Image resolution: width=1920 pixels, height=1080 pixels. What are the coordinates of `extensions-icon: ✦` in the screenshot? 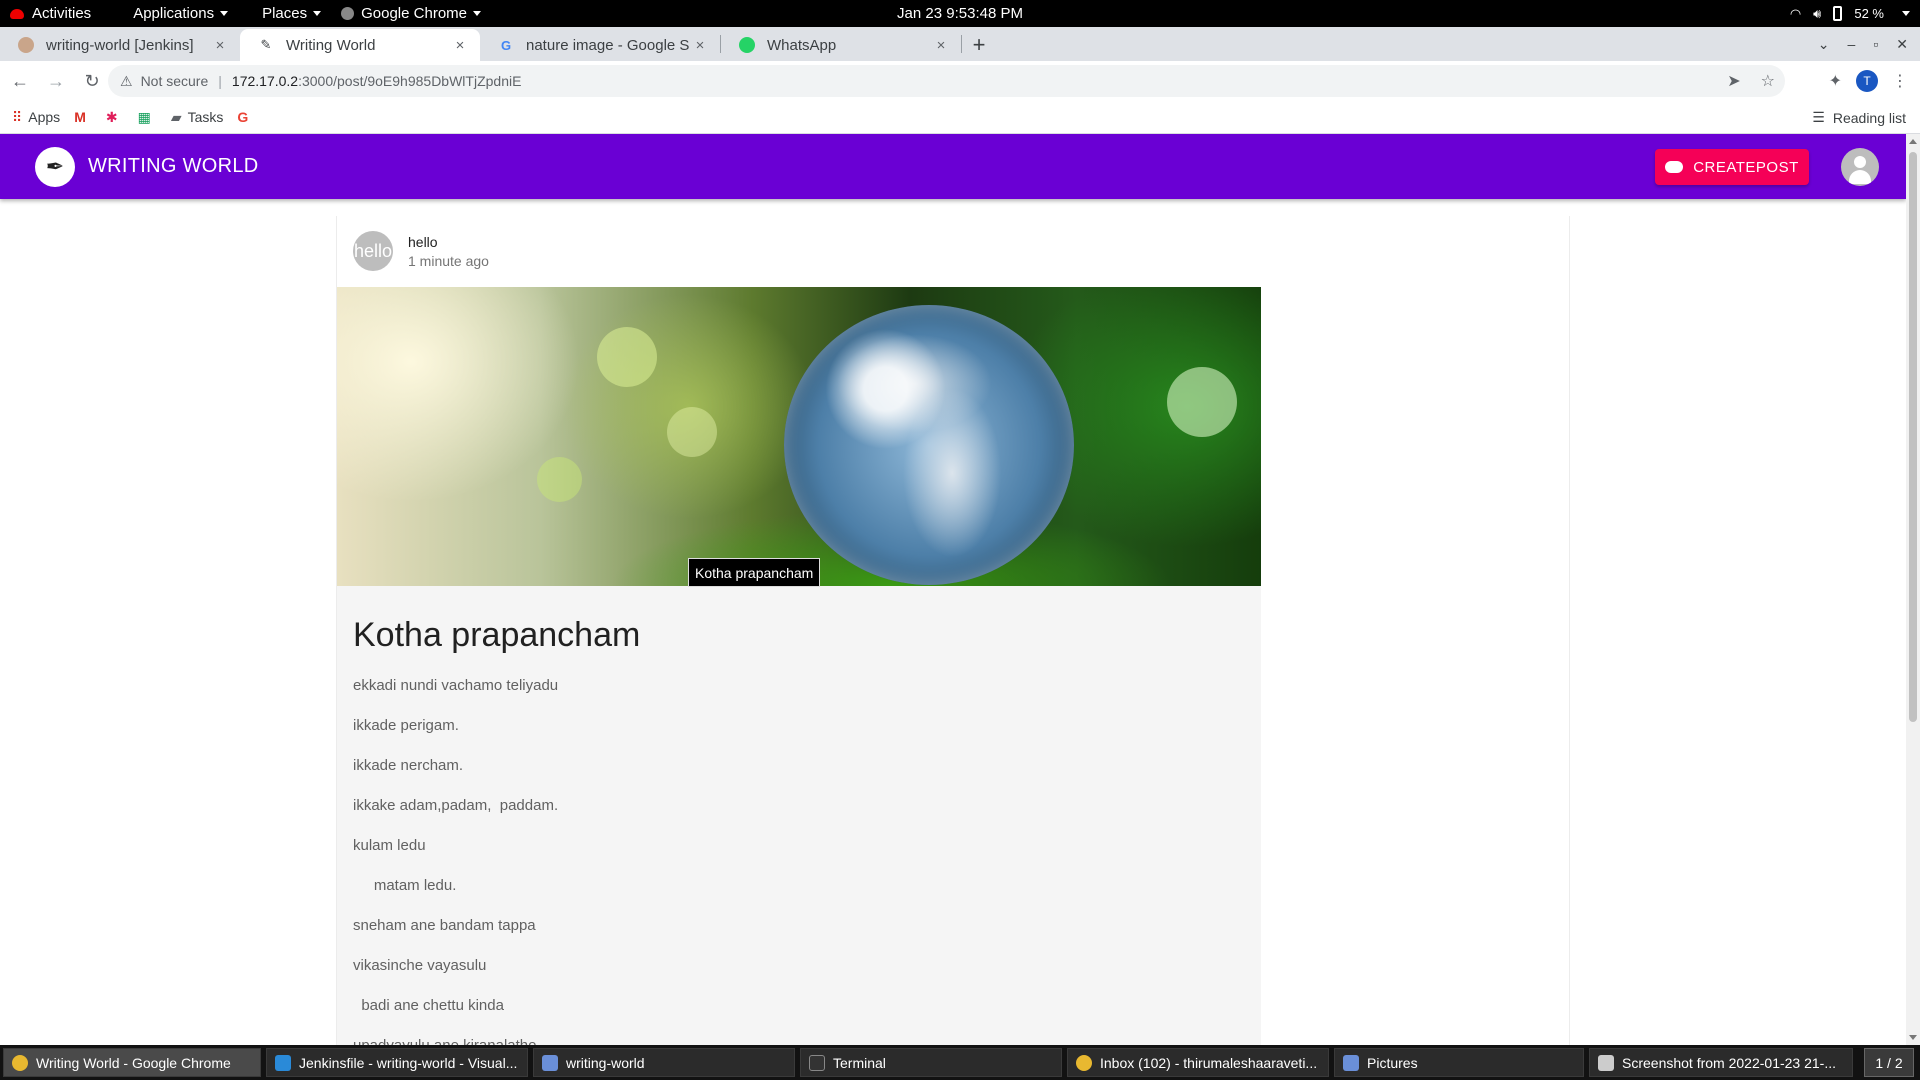 It's located at (1835, 81).